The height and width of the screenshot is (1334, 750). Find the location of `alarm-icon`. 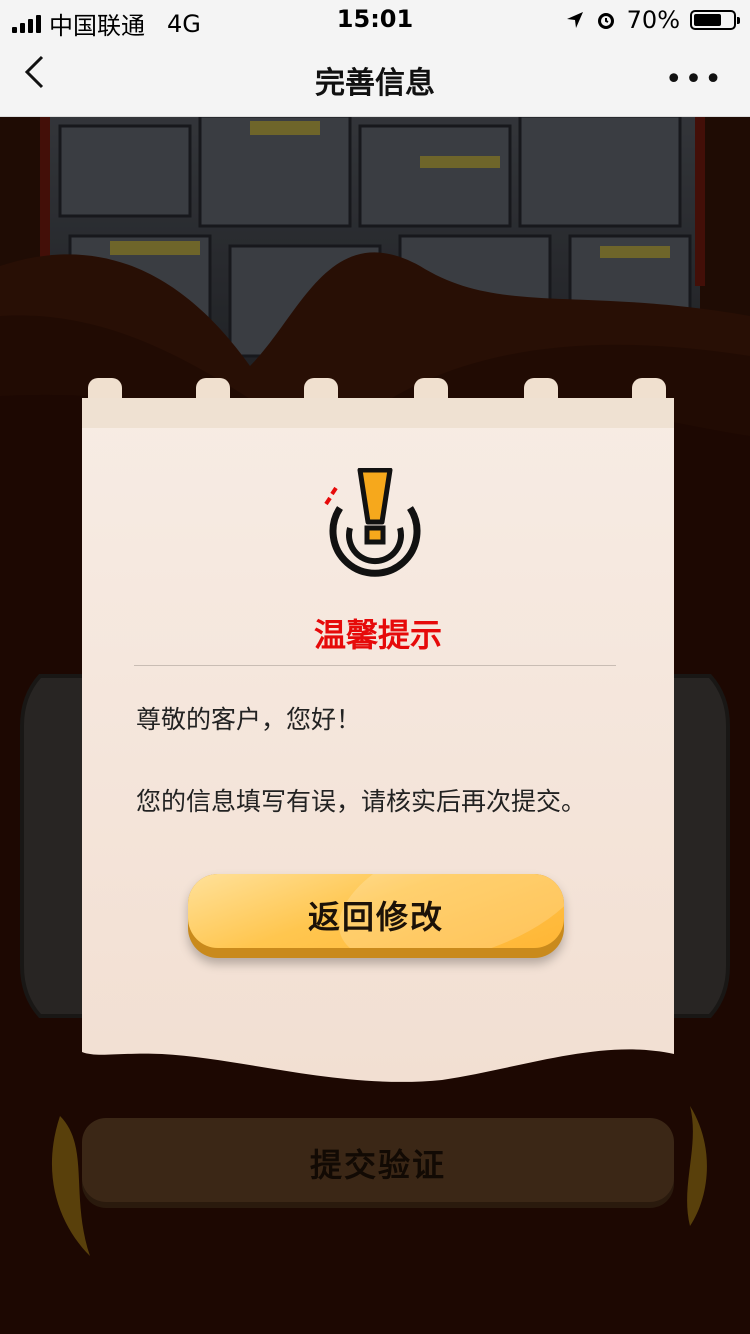

alarm-icon is located at coordinates (605, 21).